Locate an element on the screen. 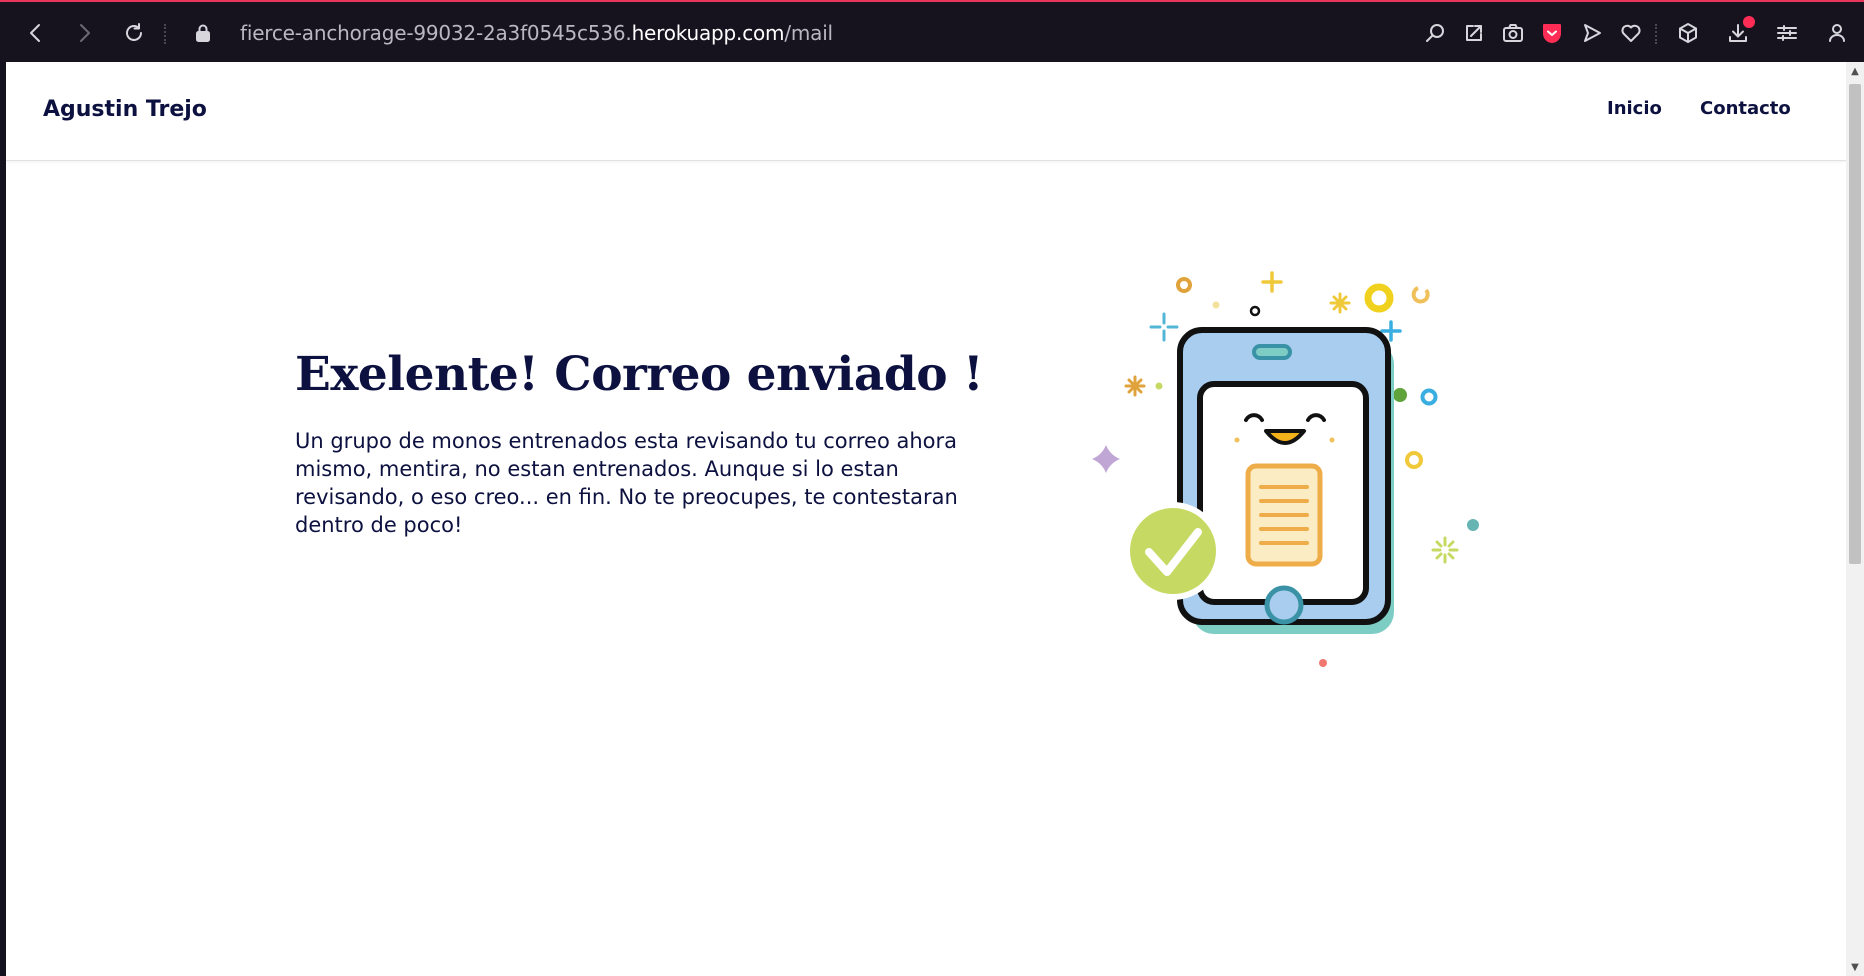  nav-link-contacto: Contacto is located at coordinates (1745, 108).